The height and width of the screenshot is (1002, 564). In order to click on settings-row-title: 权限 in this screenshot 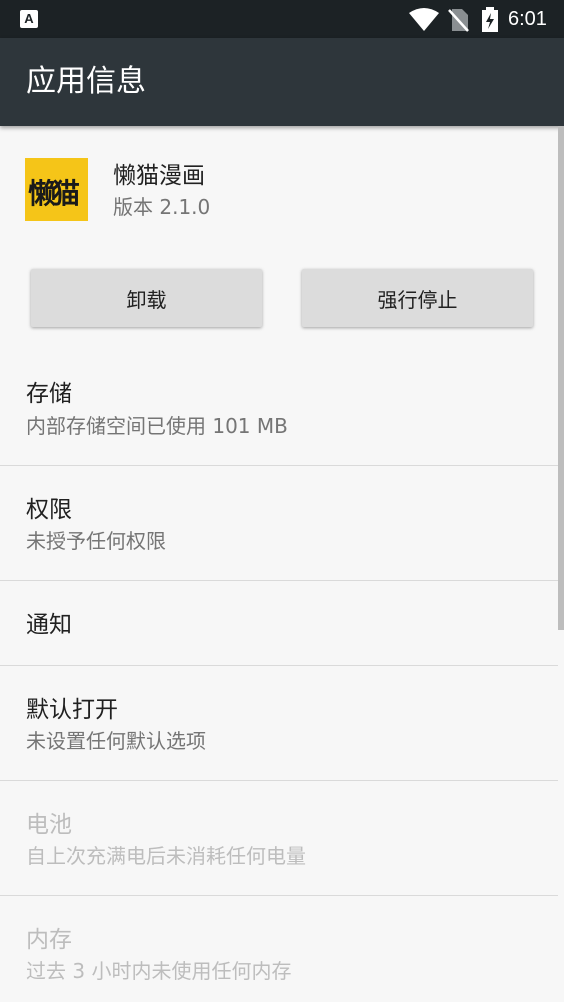, I will do `click(49, 510)`.